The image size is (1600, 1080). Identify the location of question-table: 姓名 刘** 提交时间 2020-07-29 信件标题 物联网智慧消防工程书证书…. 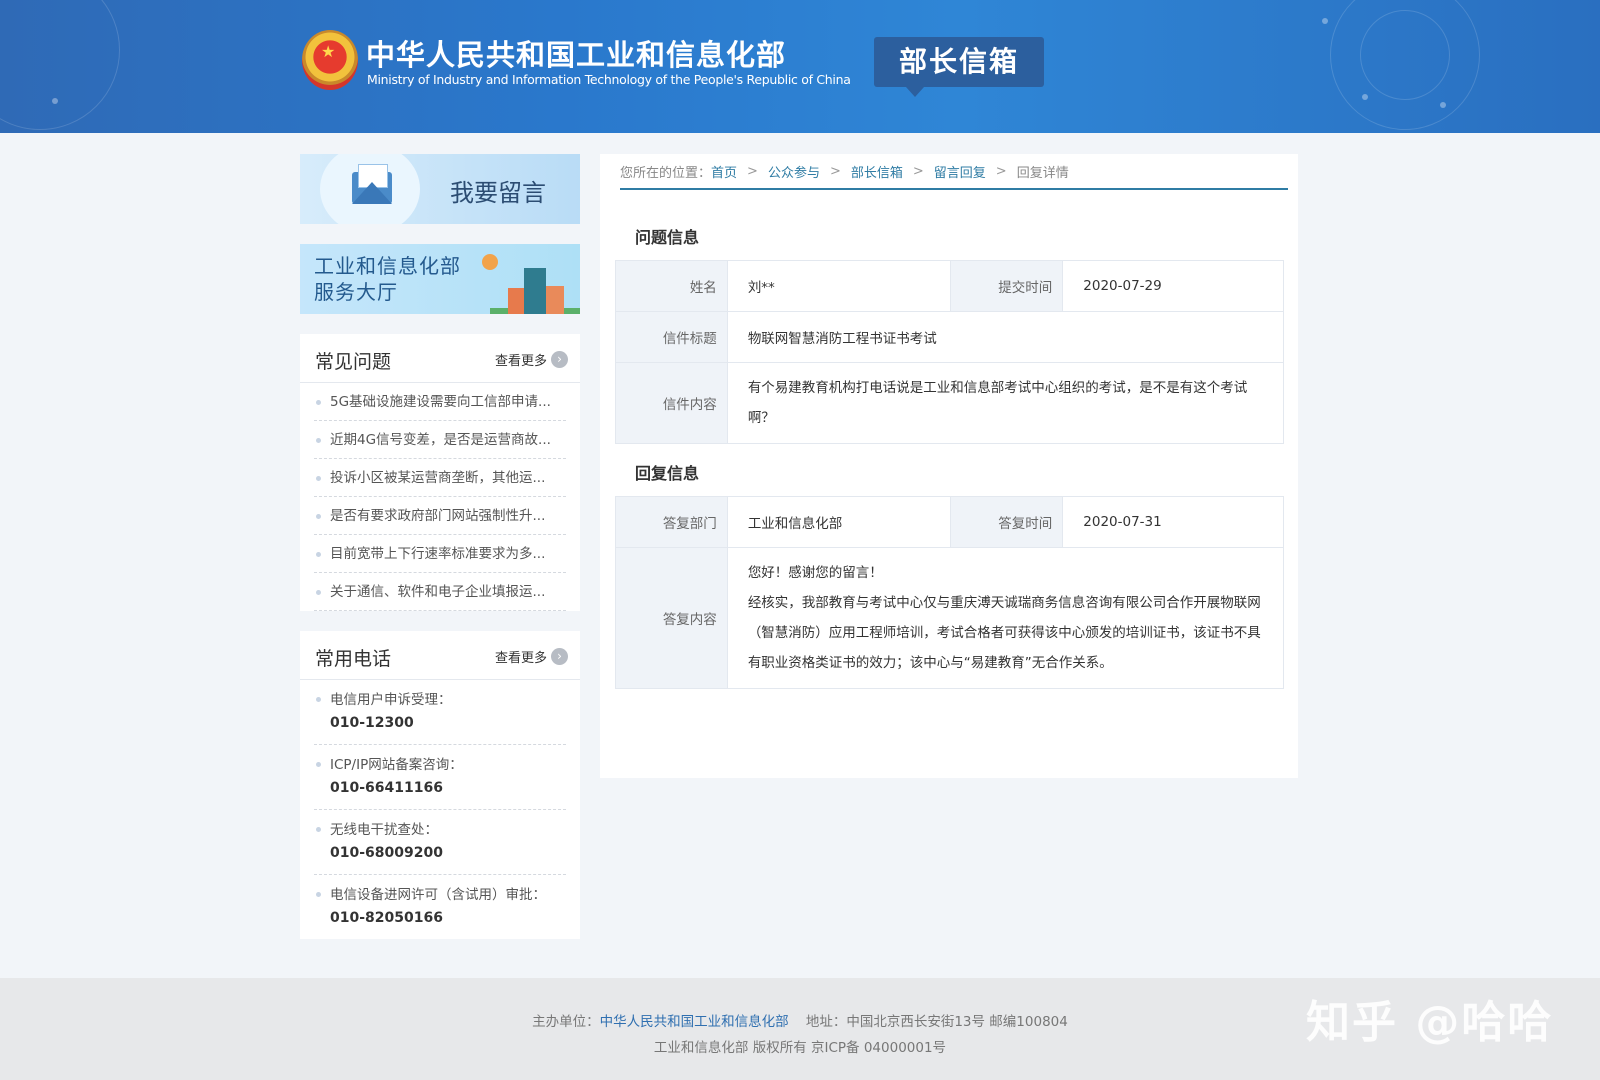
(950, 352).